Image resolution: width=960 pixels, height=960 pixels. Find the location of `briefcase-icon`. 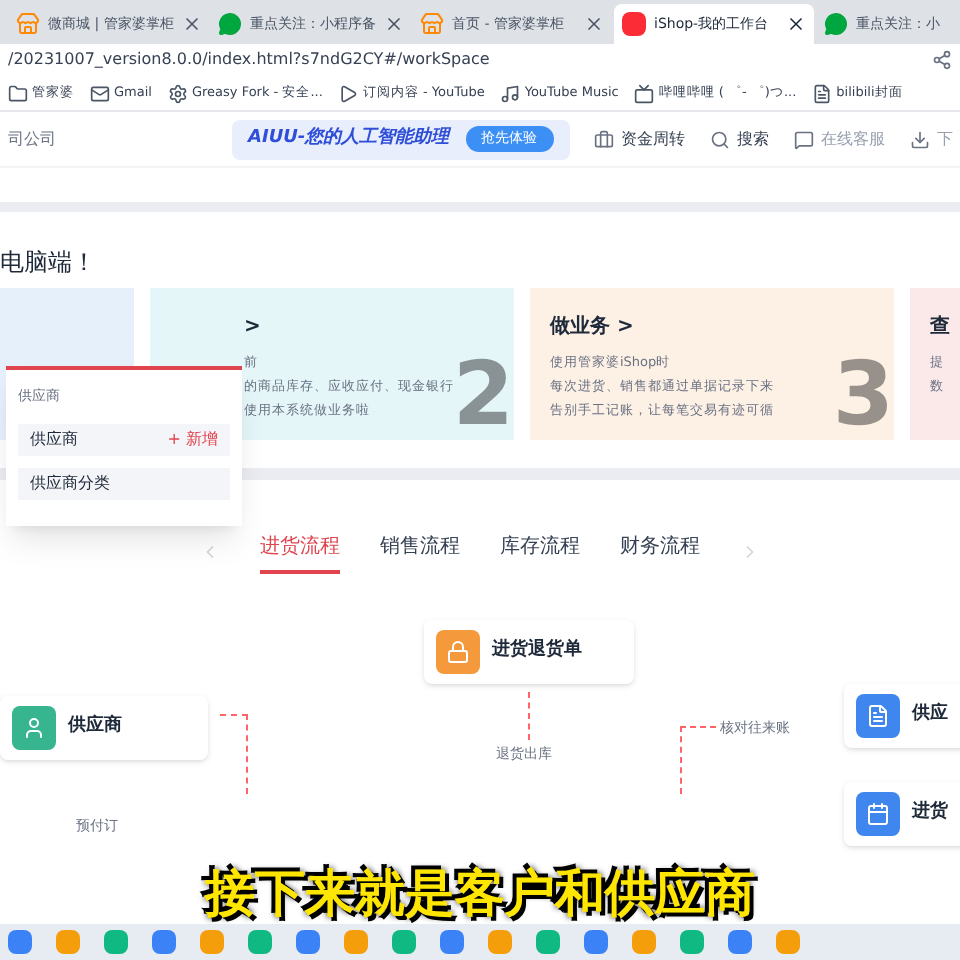

briefcase-icon is located at coordinates (603, 139).